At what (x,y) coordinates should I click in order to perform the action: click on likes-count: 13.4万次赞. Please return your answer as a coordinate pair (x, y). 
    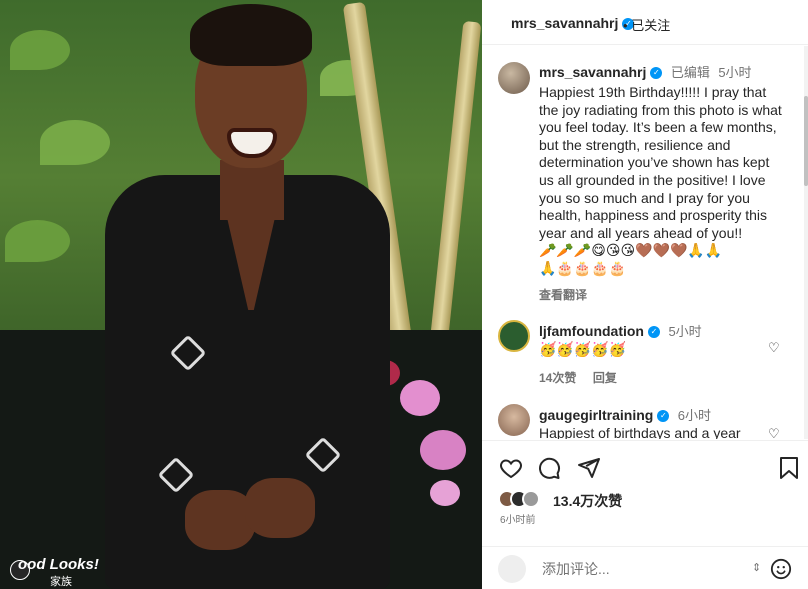
    Looking at the image, I should click on (587, 501).